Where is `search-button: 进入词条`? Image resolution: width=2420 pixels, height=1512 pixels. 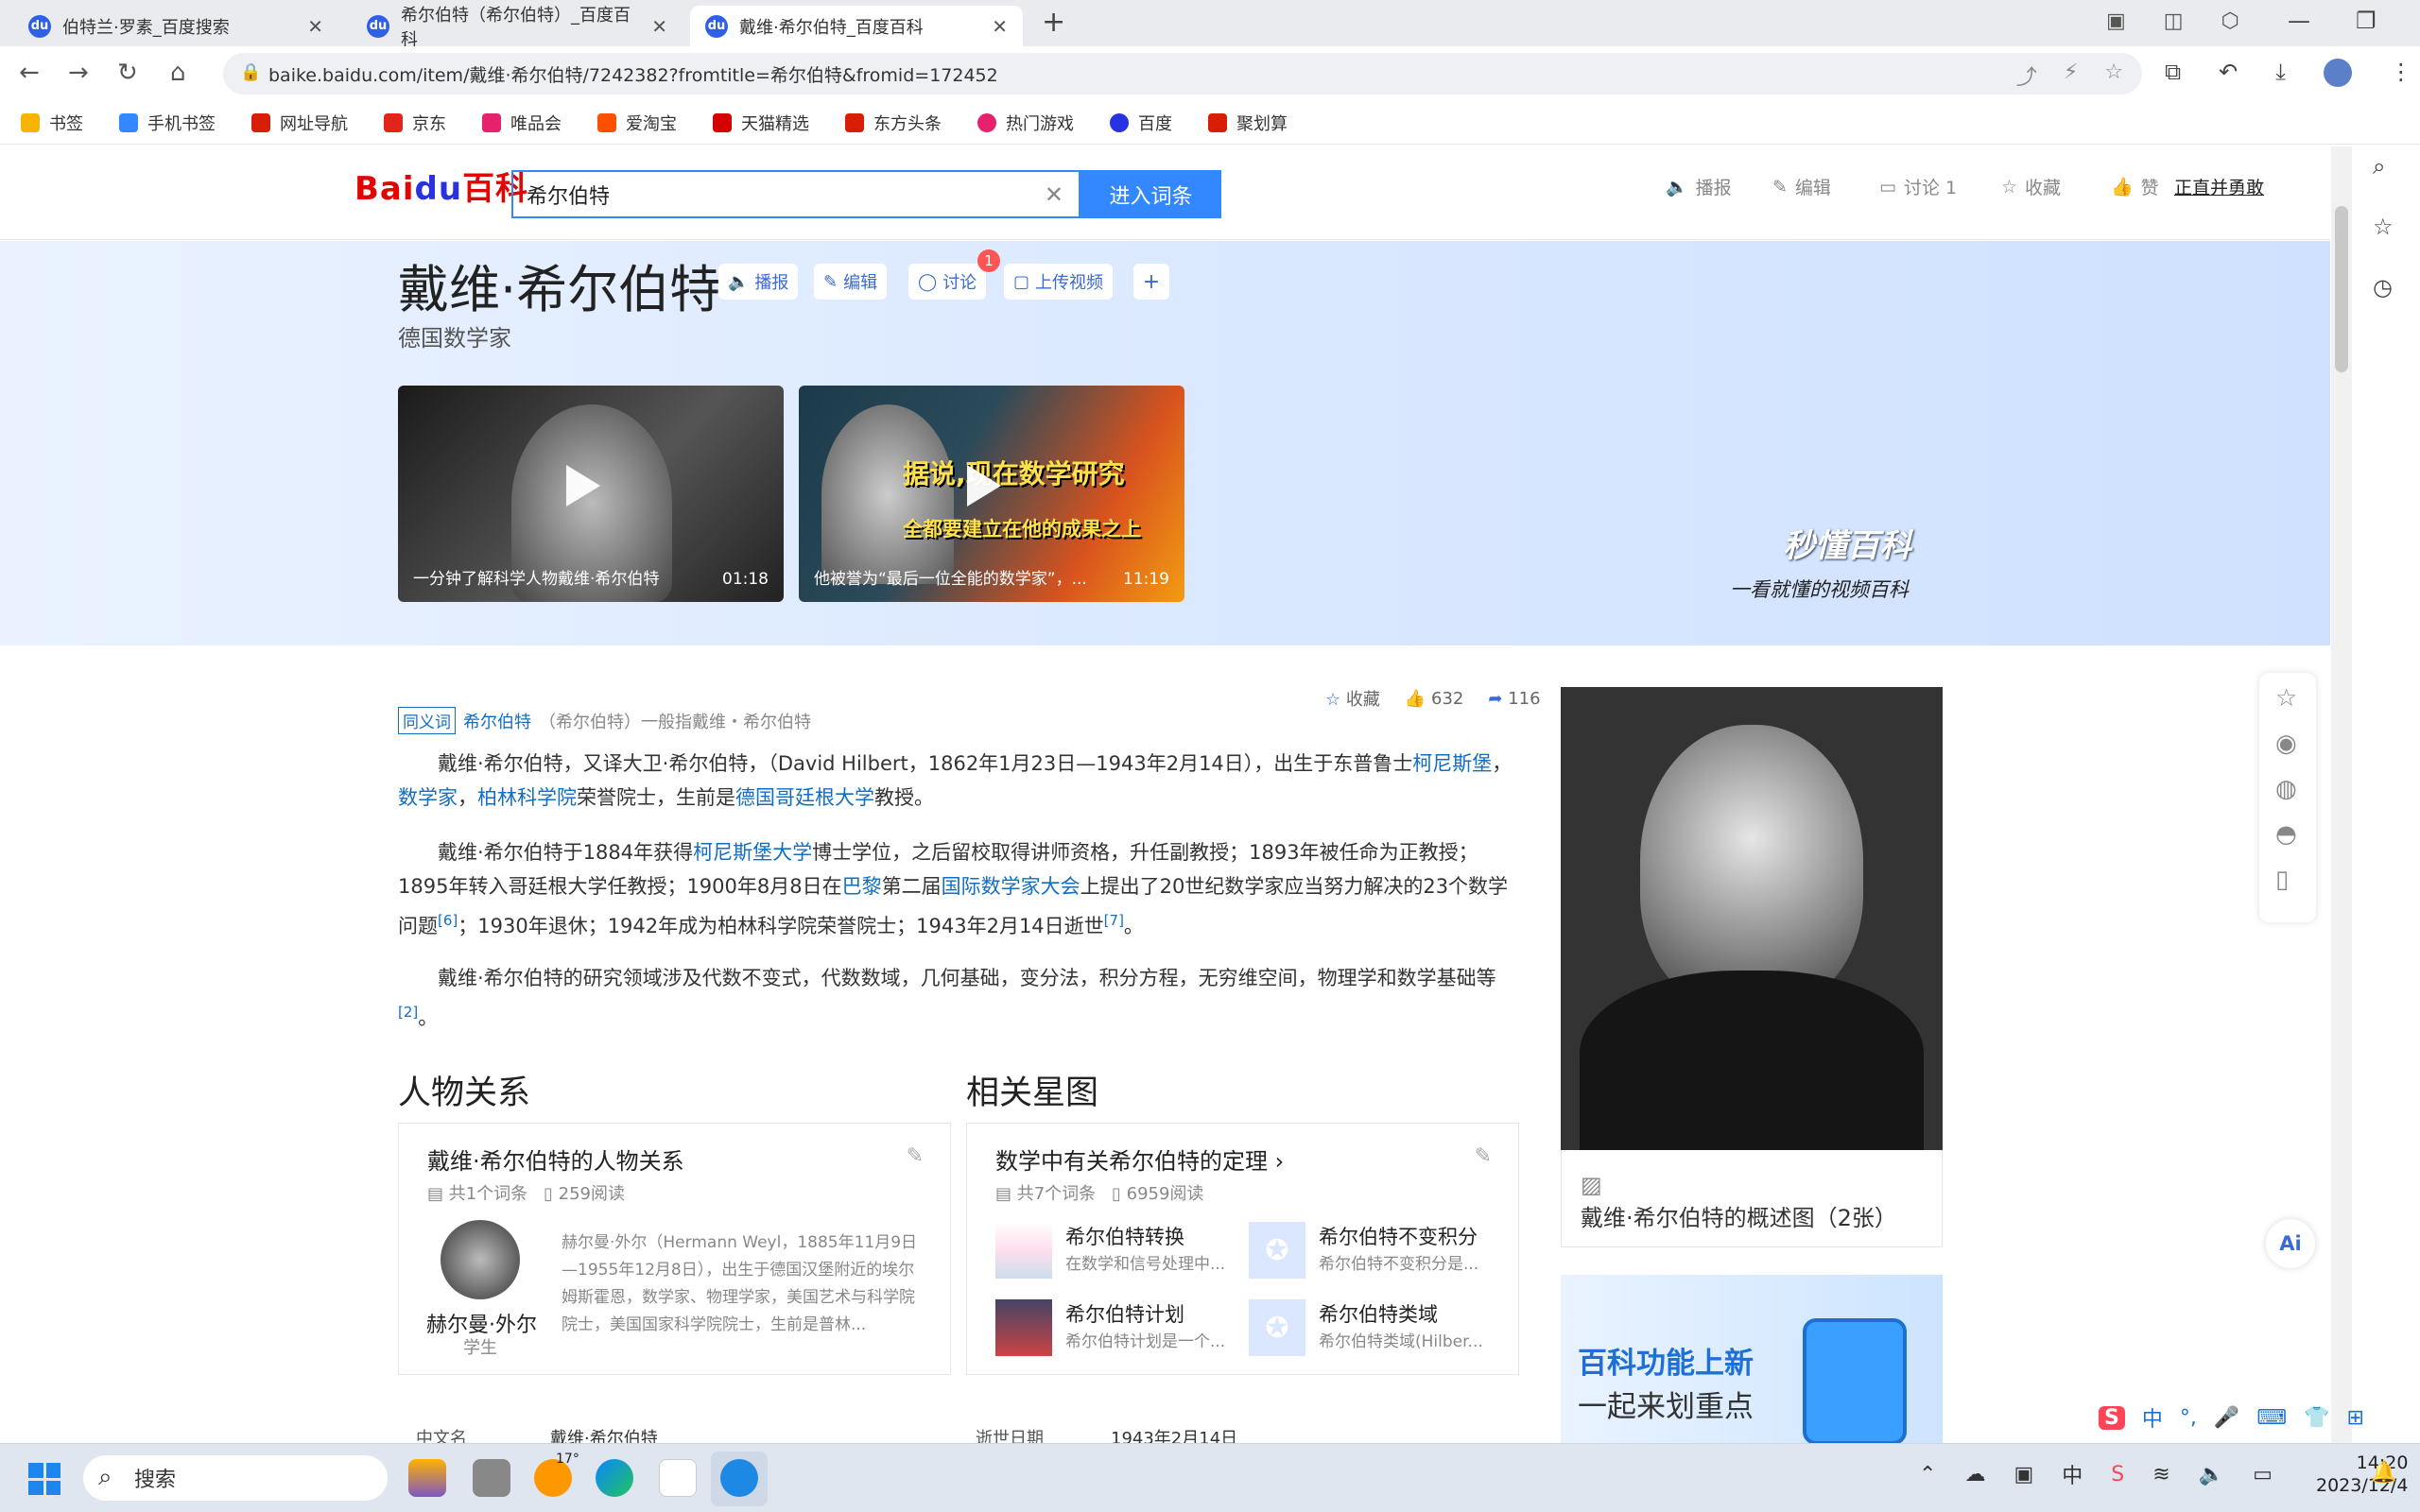
search-button: 进入词条 is located at coordinates (1150, 194).